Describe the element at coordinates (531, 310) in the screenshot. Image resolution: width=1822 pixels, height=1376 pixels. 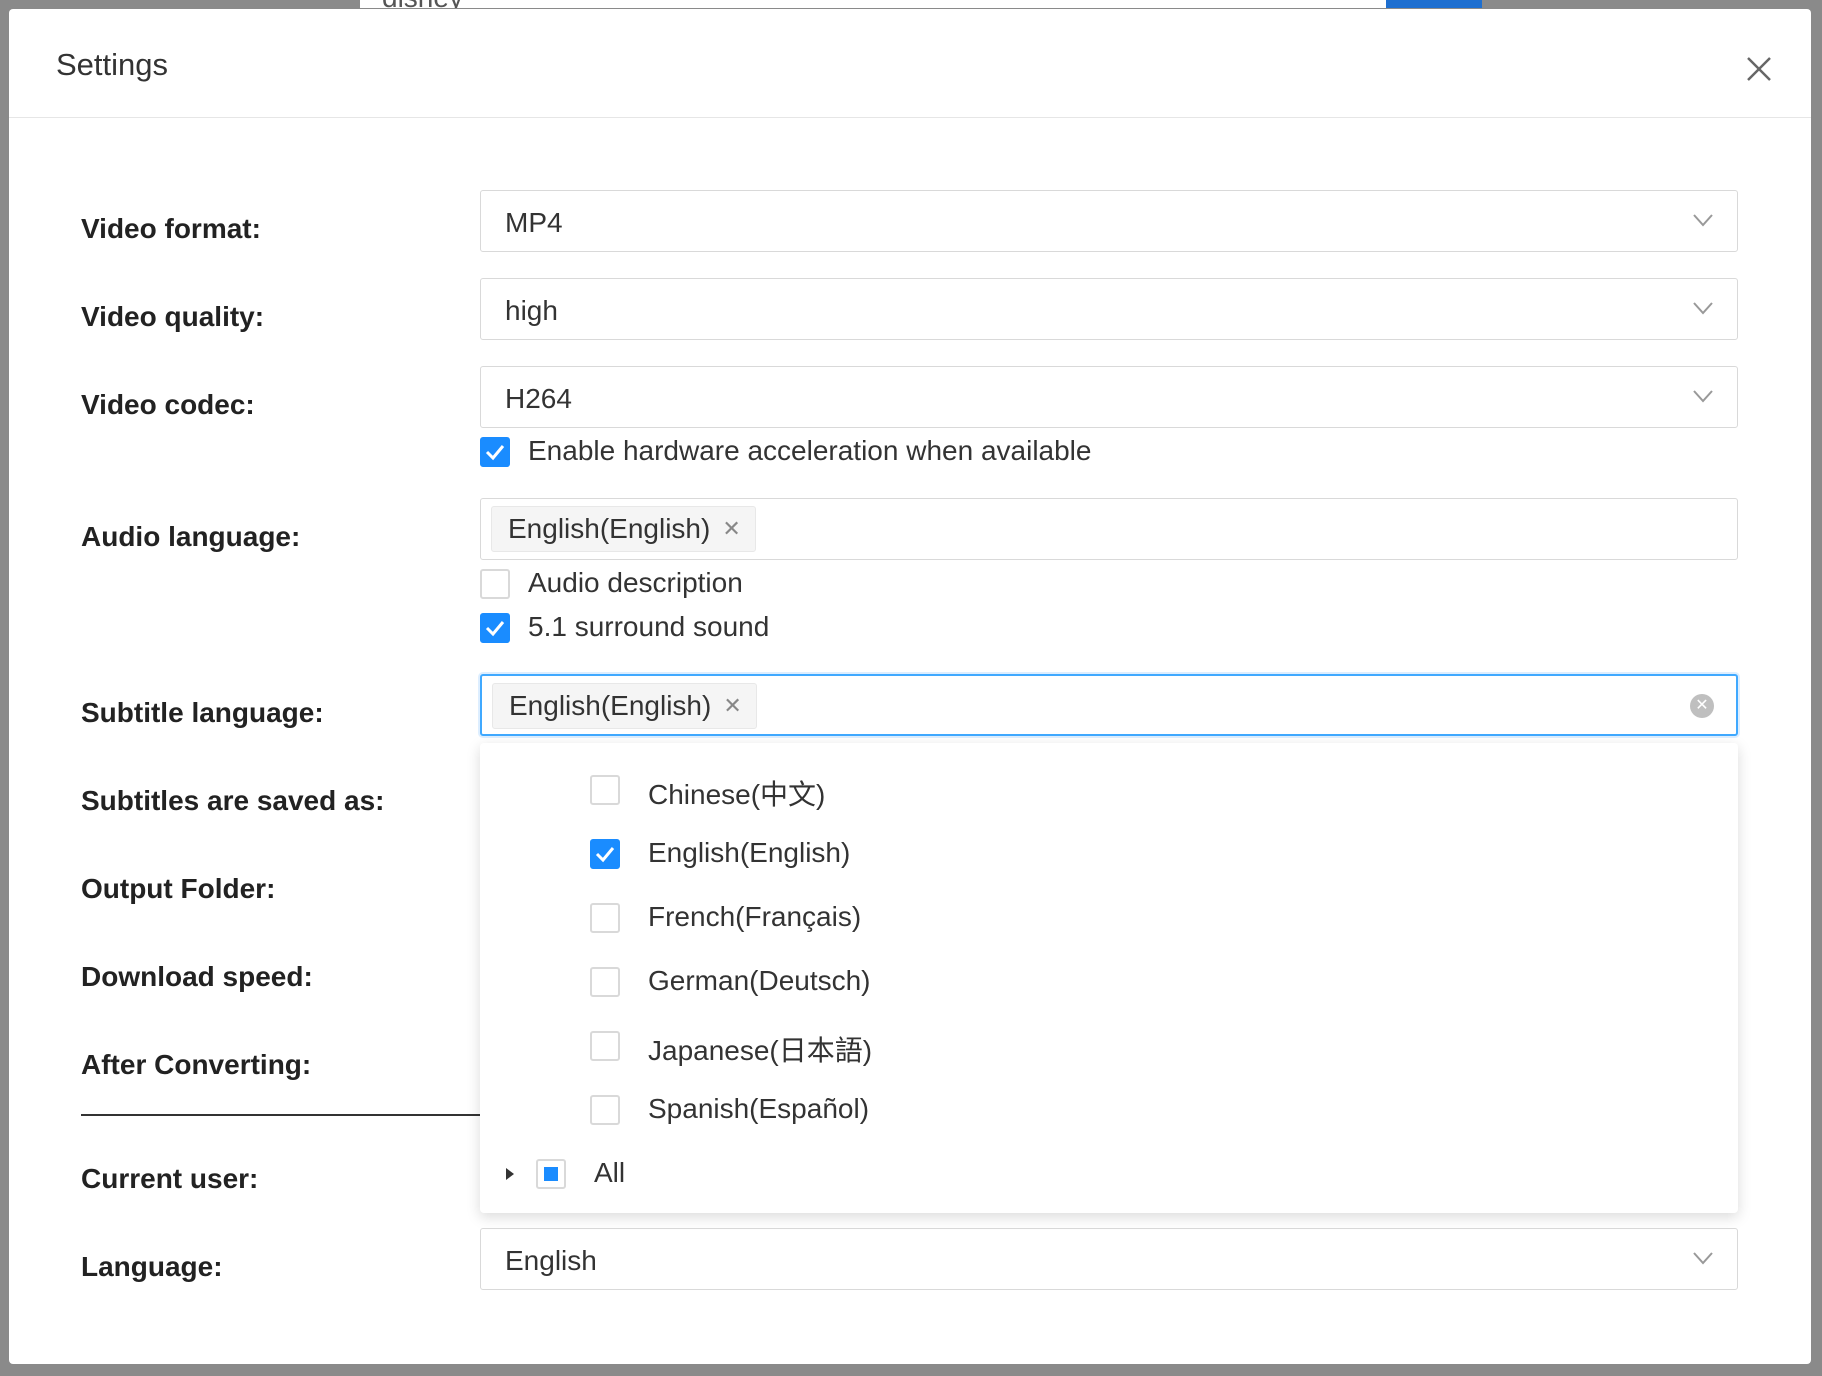
I see `video-quality-value: high` at that location.